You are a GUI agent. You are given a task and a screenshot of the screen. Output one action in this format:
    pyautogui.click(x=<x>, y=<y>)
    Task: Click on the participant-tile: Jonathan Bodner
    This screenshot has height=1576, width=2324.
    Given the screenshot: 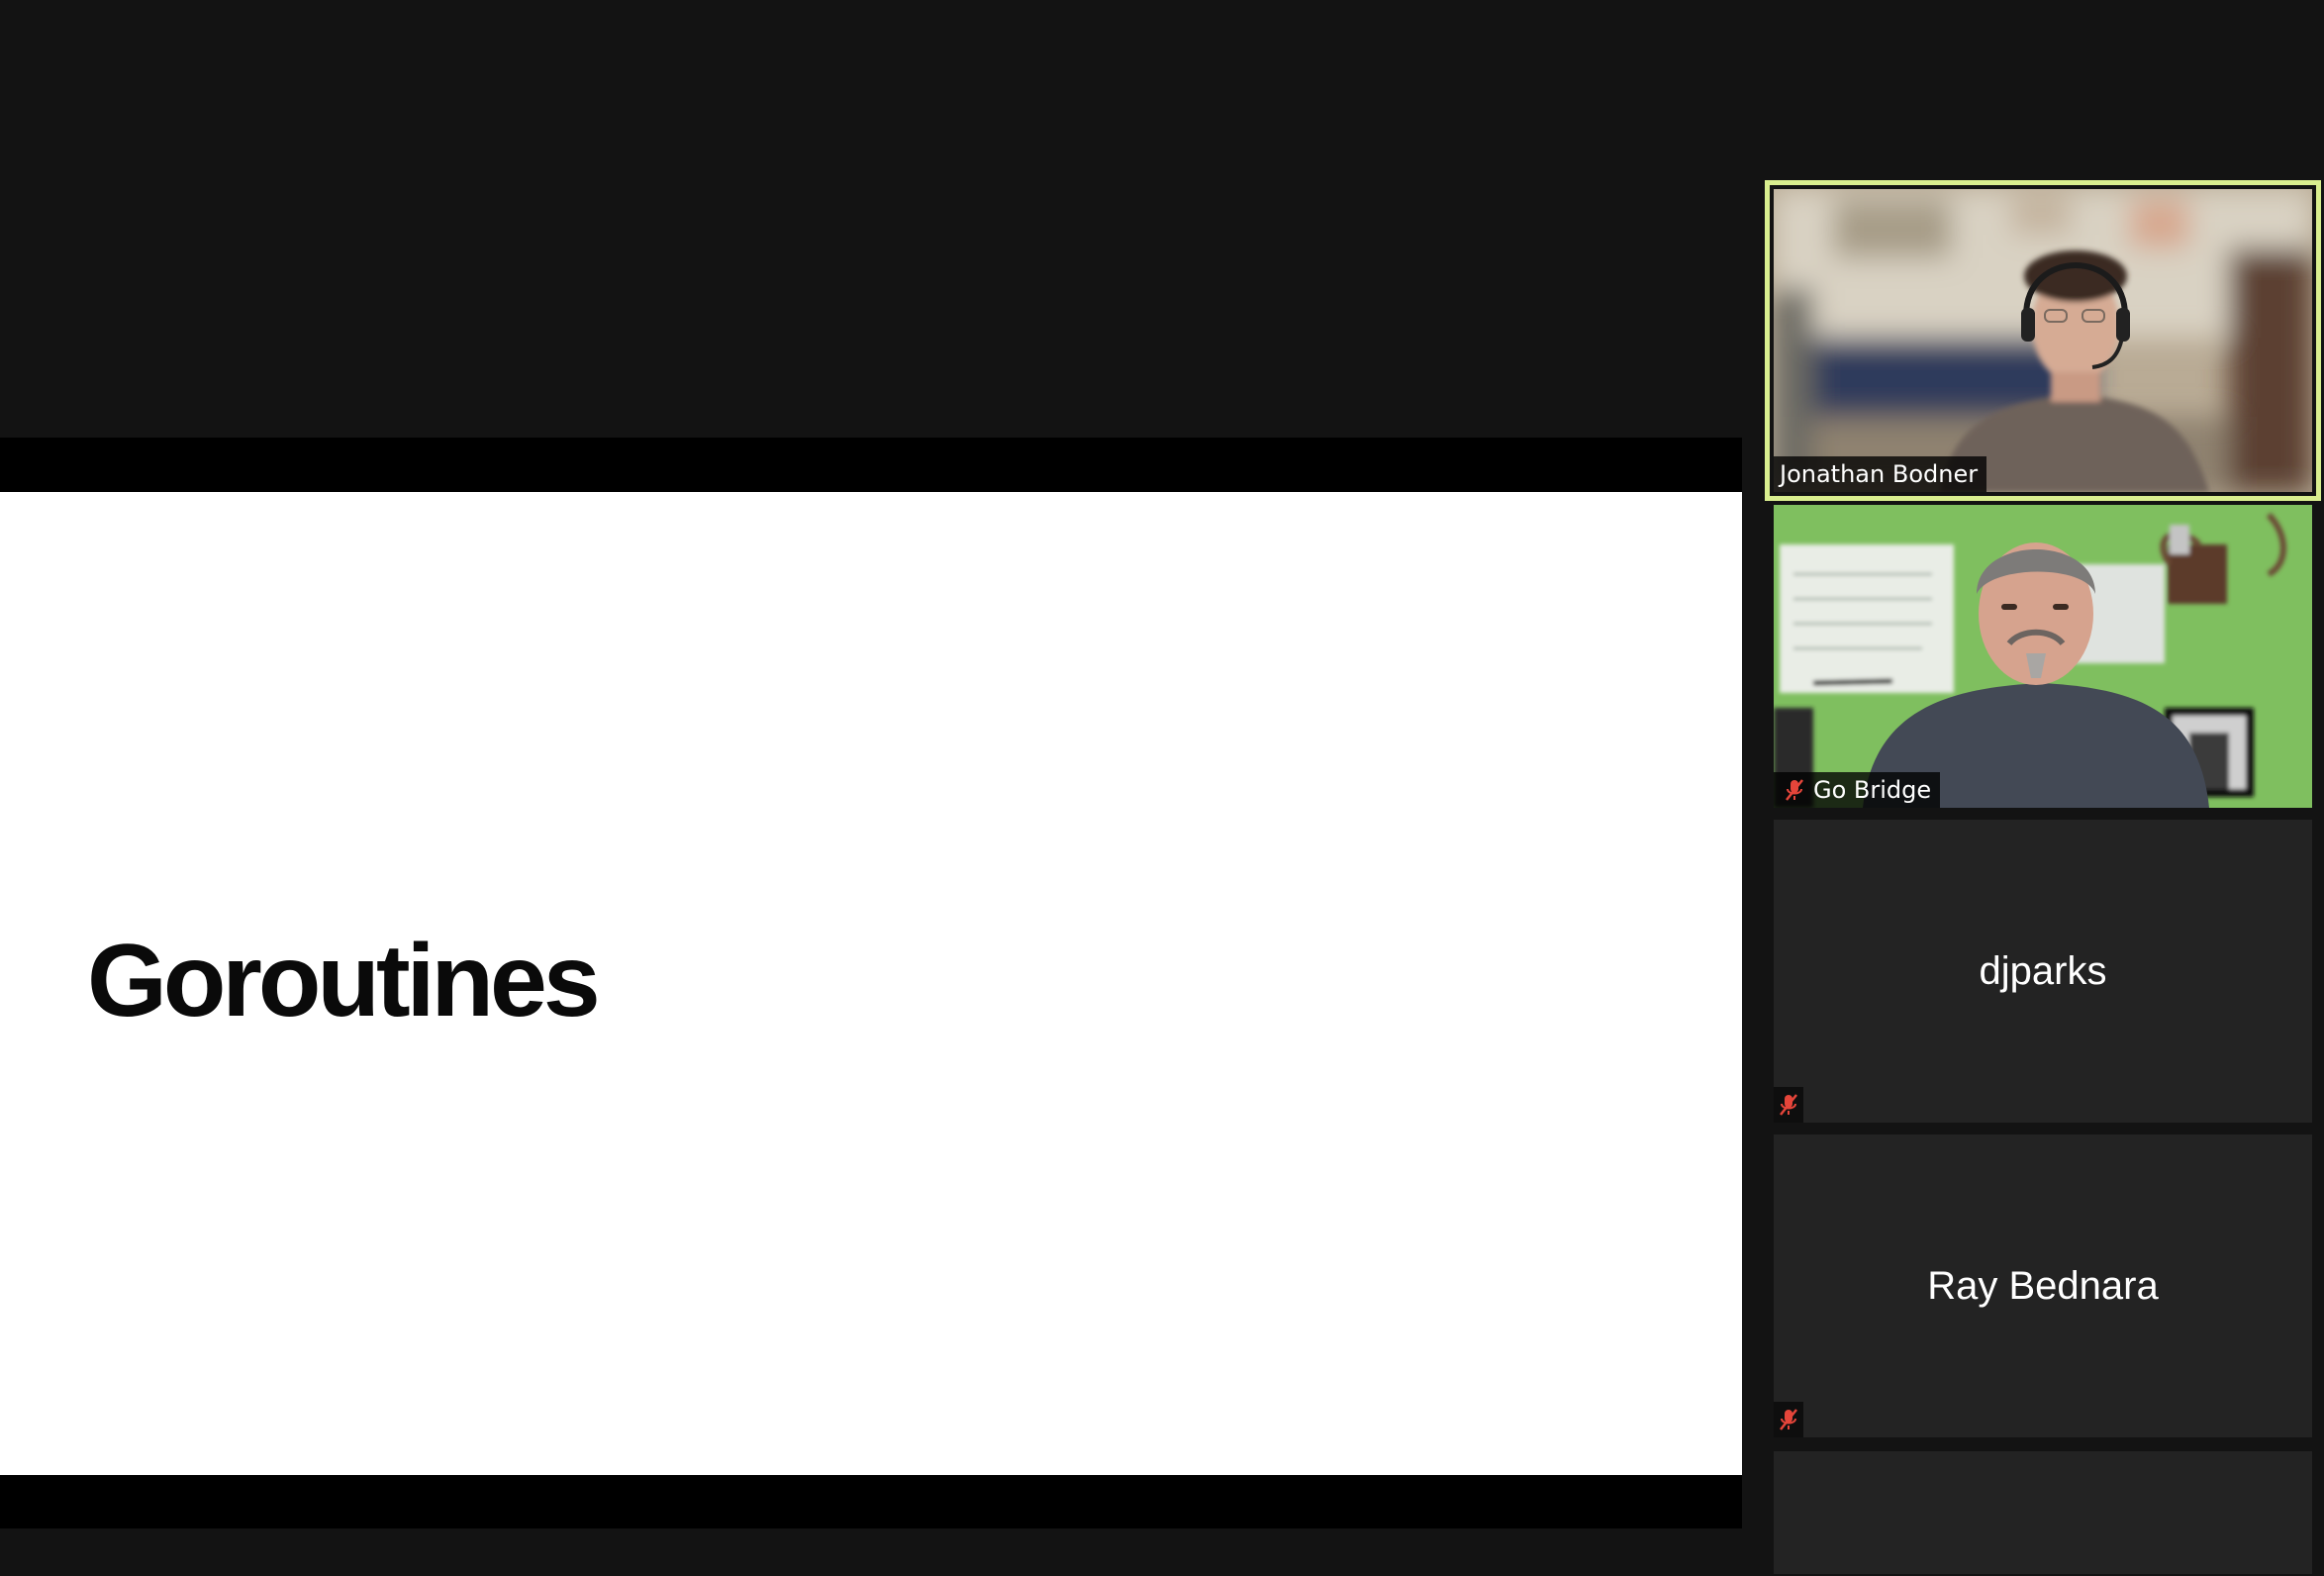 What is the action you would take?
    pyautogui.click(x=2043, y=340)
    